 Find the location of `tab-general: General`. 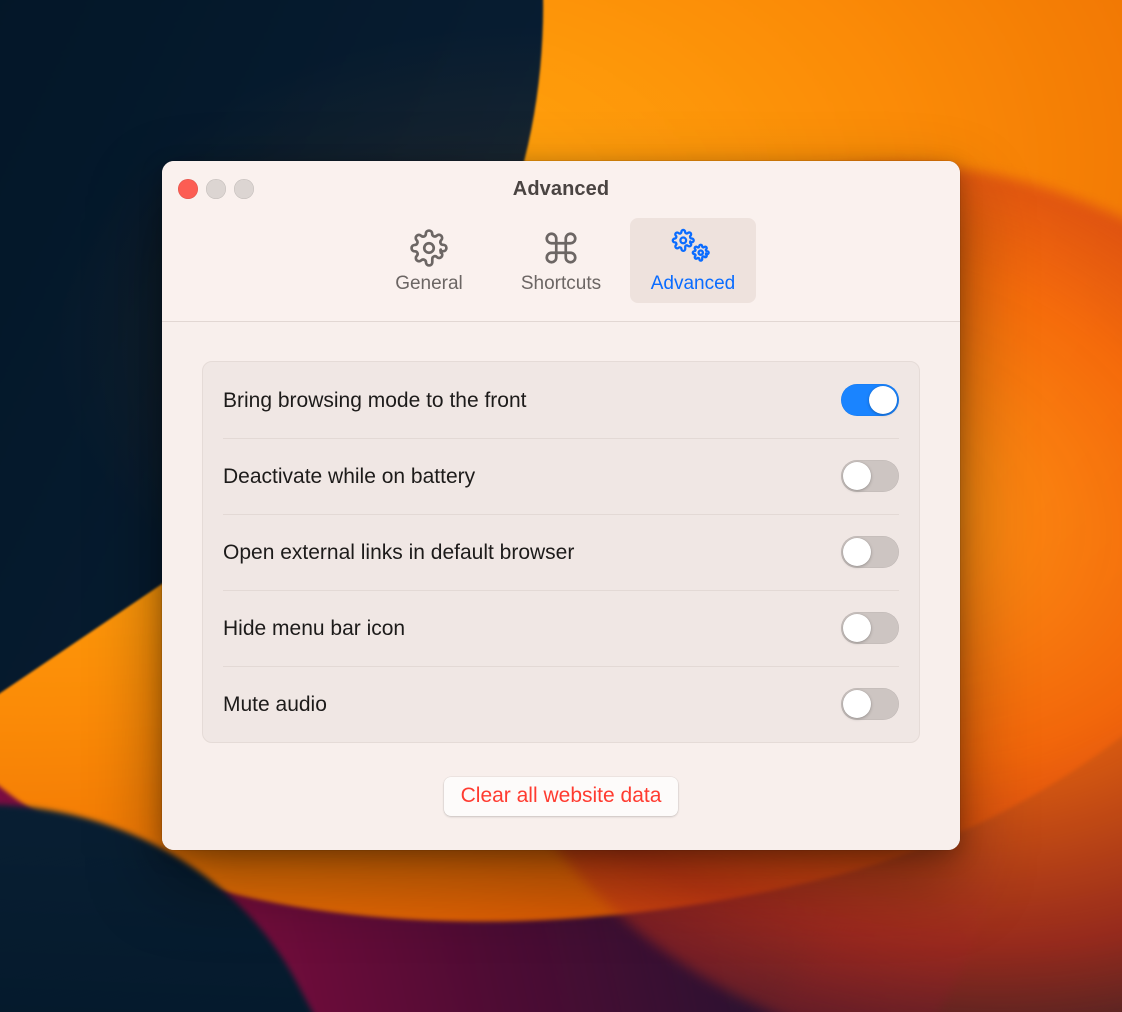

tab-general: General is located at coordinates (429, 260).